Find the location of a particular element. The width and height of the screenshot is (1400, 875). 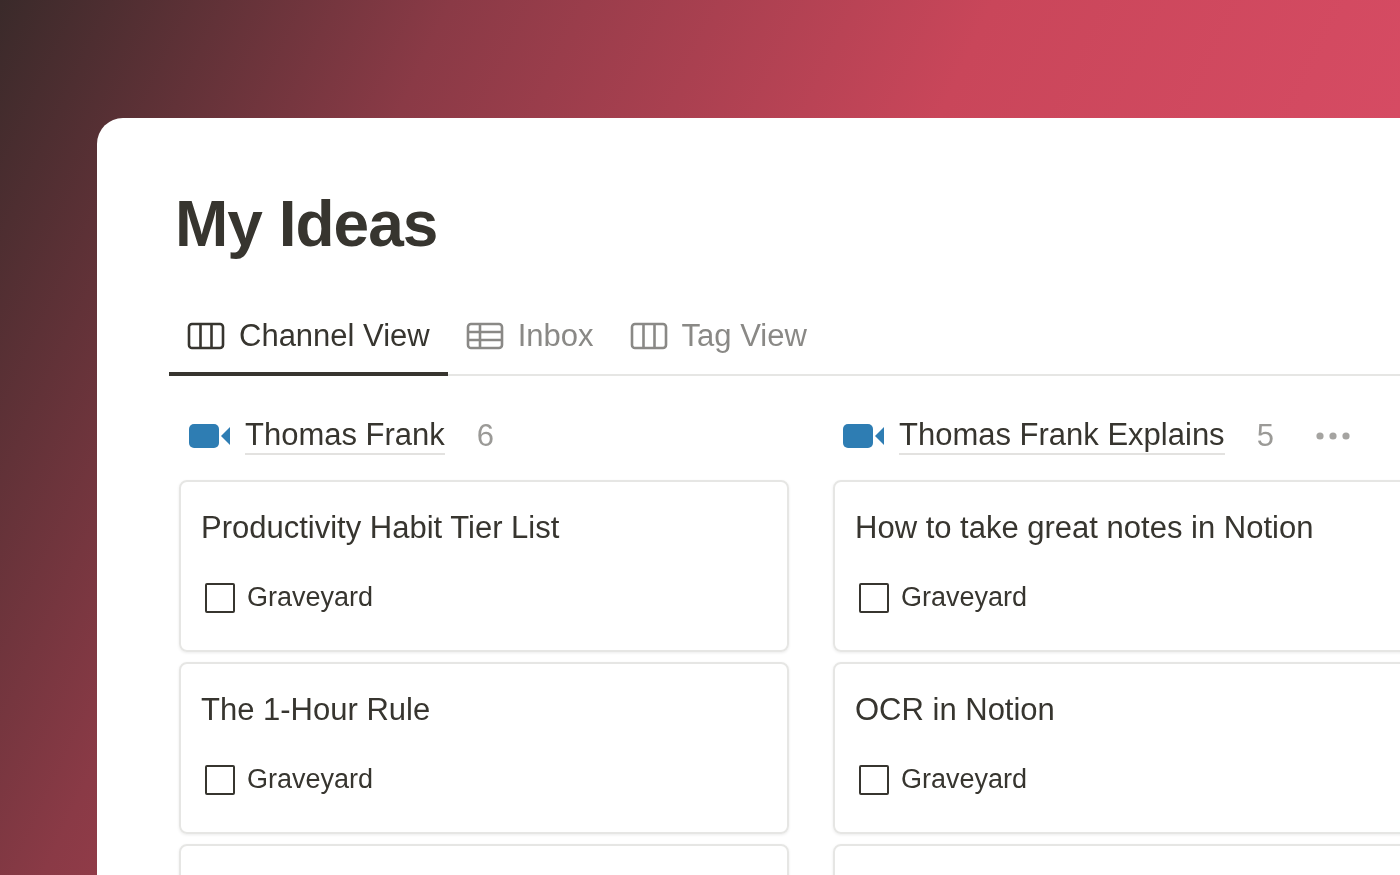

group-name: Thomas Frank Explains is located at coordinates (1062, 436).